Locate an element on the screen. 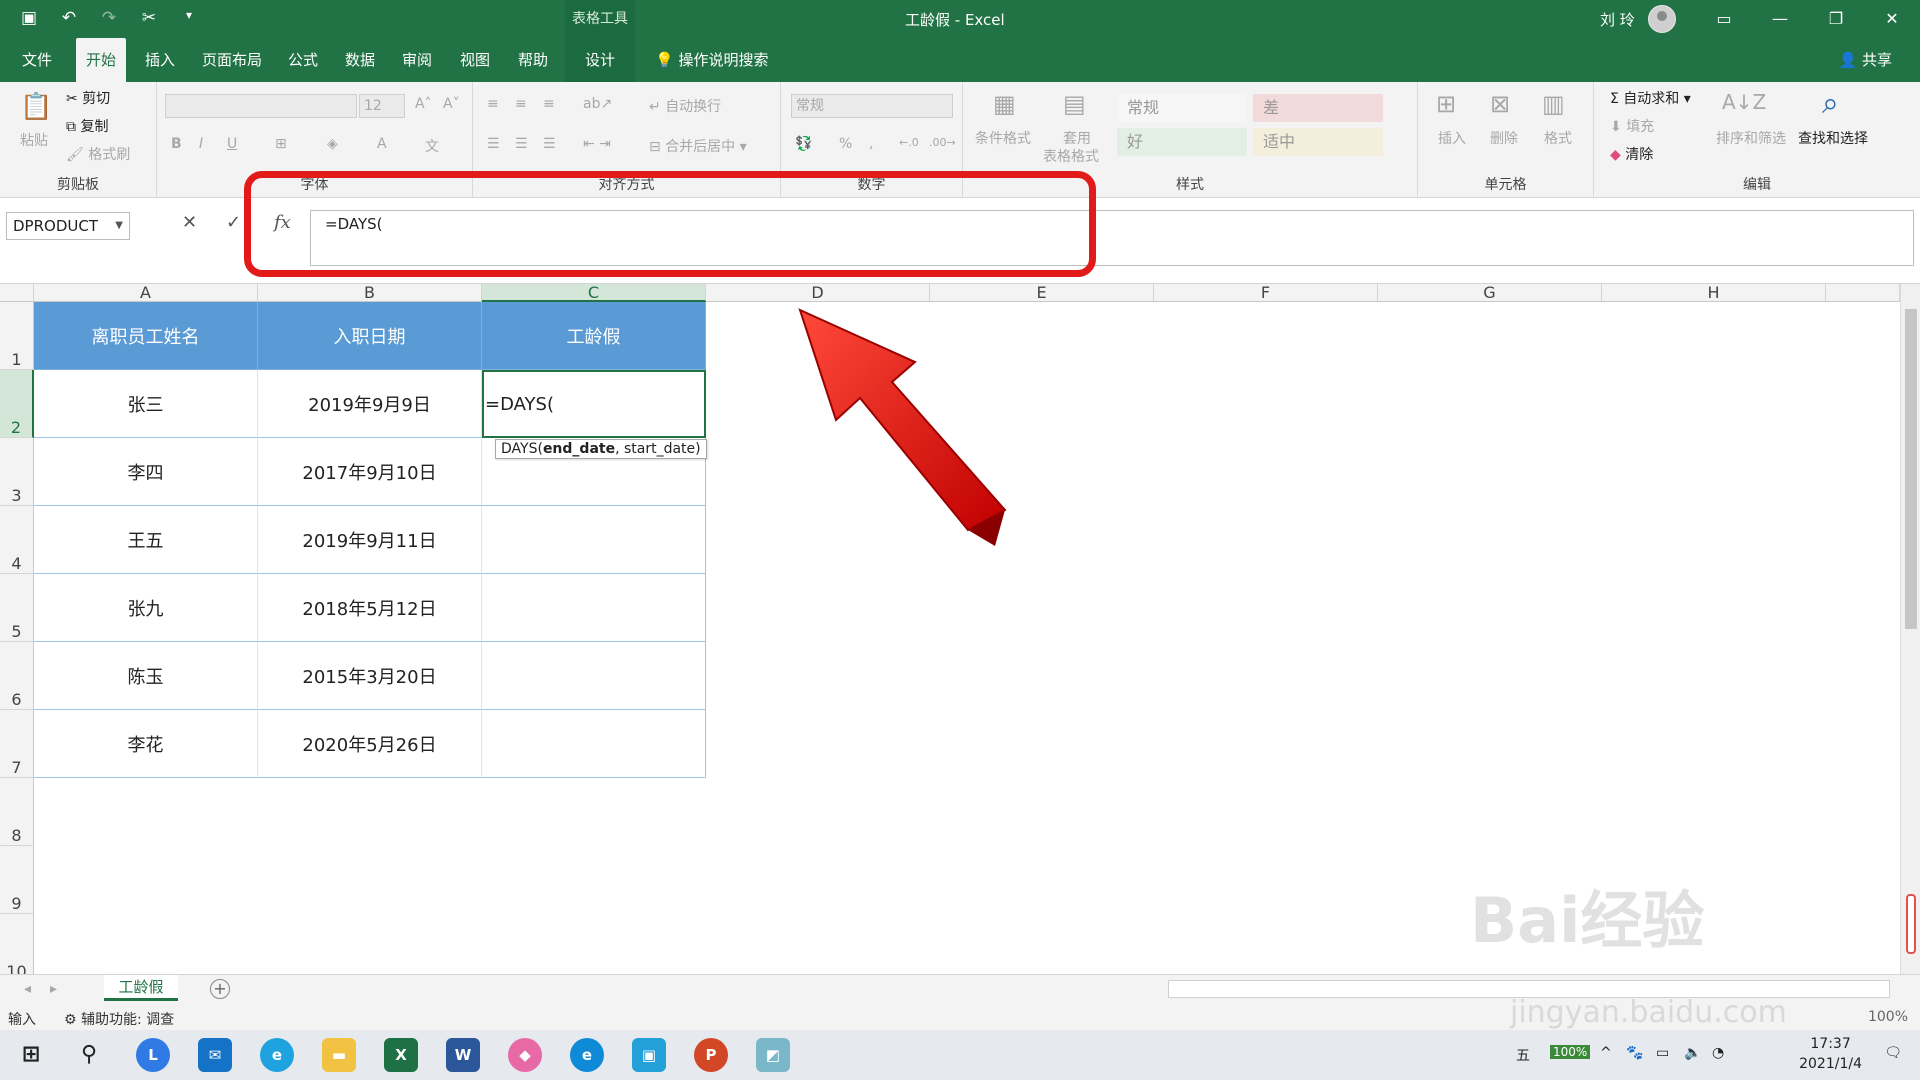 The width and height of the screenshot is (1920, 1080). speaker-icon: 🔈 is located at coordinates (1692, 1053).